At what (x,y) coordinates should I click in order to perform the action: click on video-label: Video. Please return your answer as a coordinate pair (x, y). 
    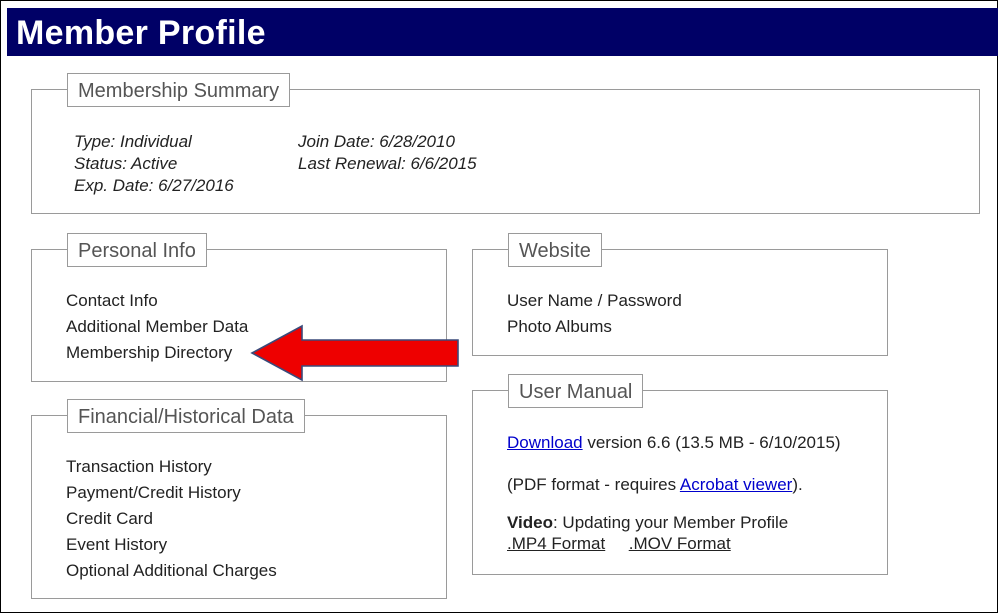
    Looking at the image, I should click on (530, 522).